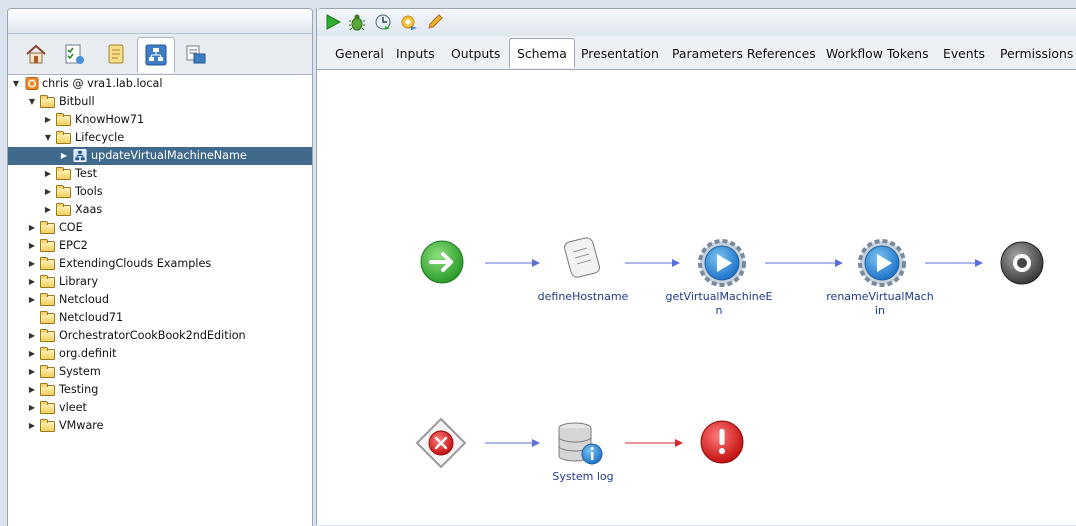  I want to click on workflow-icon, so click(156, 55).